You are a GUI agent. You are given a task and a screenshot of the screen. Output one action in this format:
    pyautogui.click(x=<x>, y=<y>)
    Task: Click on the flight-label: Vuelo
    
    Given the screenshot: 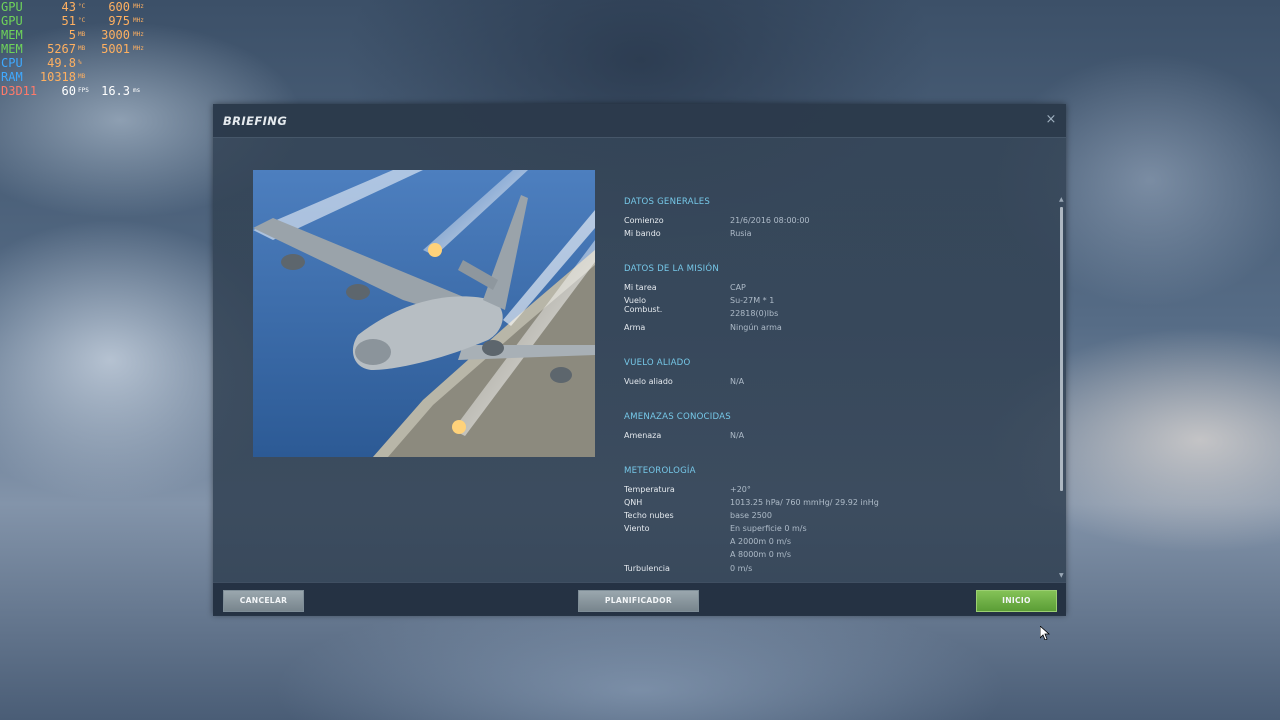 What is the action you would take?
    pyautogui.click(x=635, y=300)
    